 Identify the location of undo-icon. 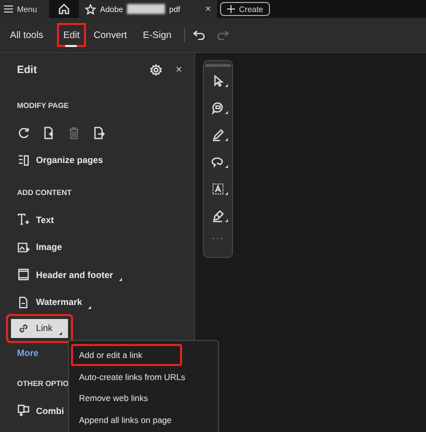
(199, 35).